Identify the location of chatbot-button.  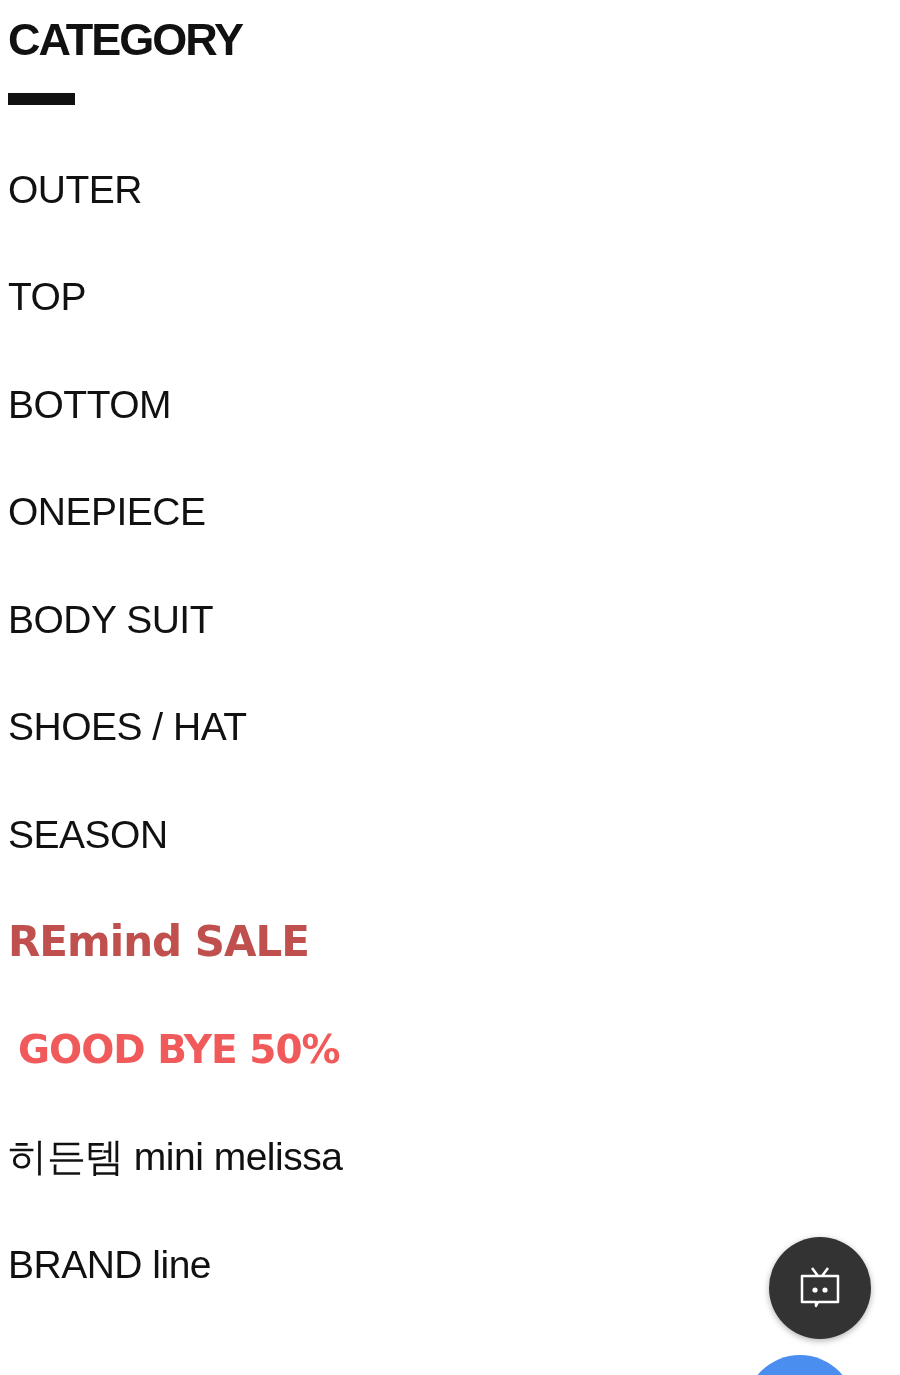
(820, 1288).